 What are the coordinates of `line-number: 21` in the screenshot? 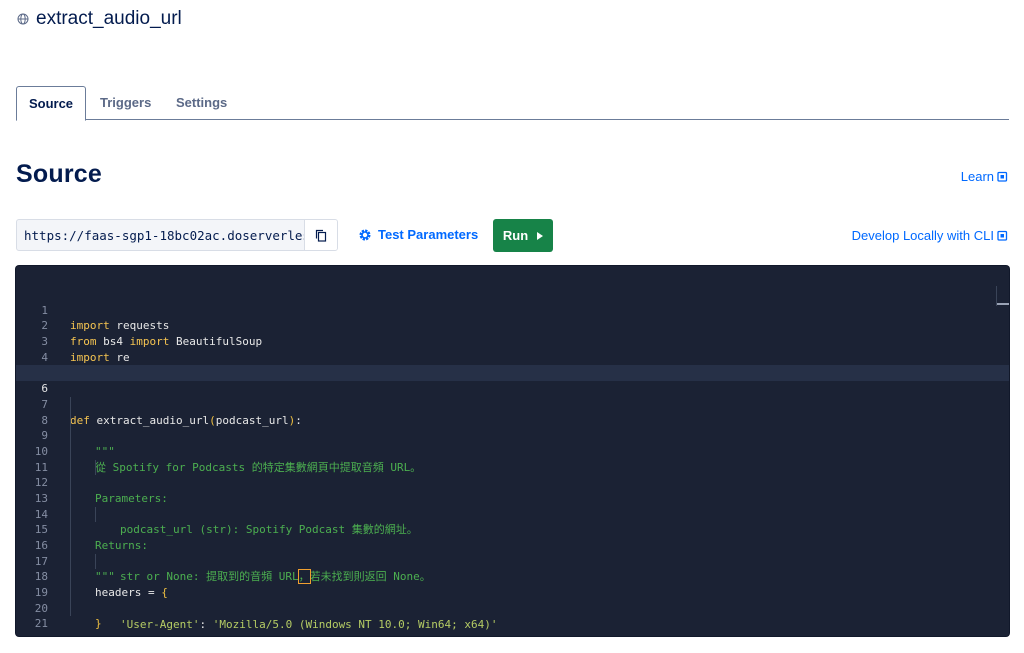 It's located at (41, 624).